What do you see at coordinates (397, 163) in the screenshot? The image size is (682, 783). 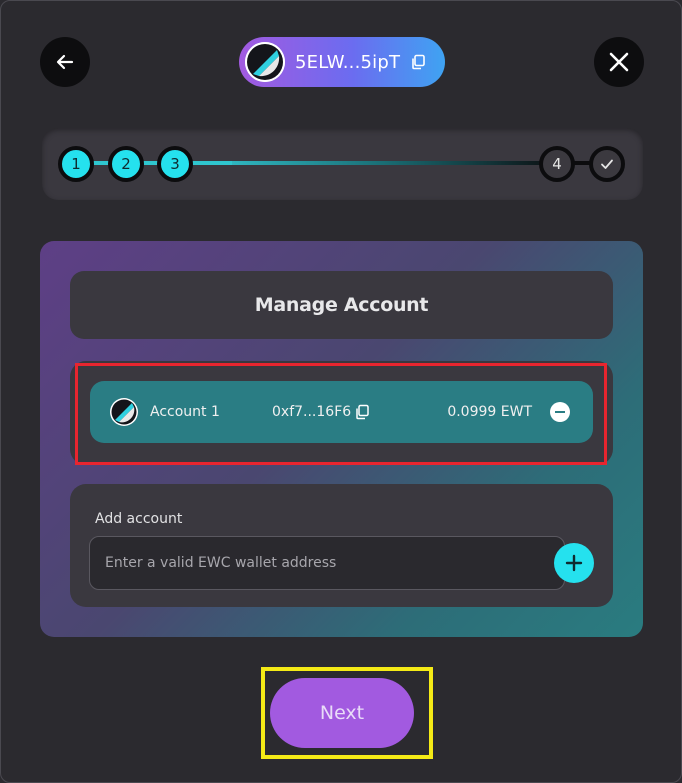 I see `stepper-track-transition` at bounding box center [397, 163].